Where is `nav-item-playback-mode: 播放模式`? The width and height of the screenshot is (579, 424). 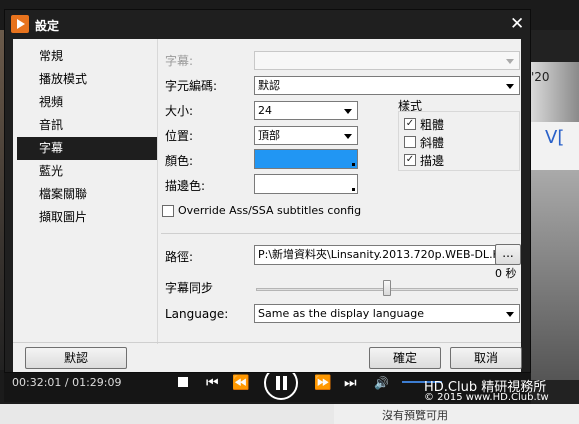 nav-item-playback-mode: 播放模式 is located at coordinates (87, 79).